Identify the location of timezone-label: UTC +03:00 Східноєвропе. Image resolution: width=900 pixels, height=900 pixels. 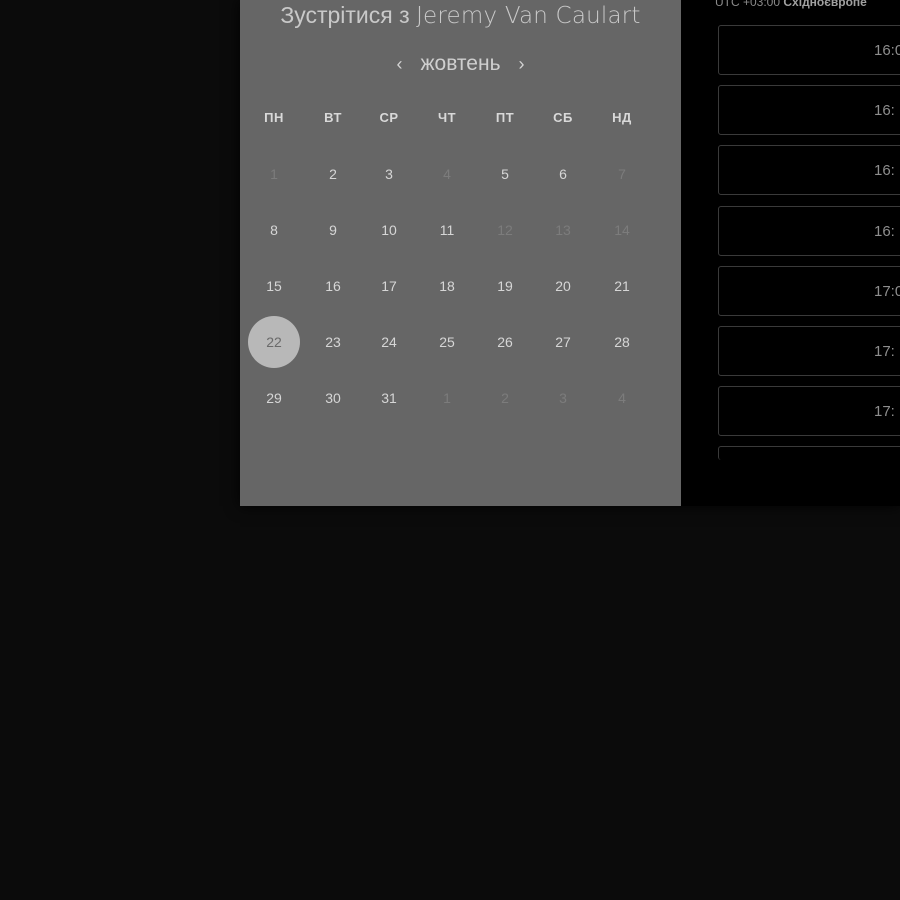
(791, 4).